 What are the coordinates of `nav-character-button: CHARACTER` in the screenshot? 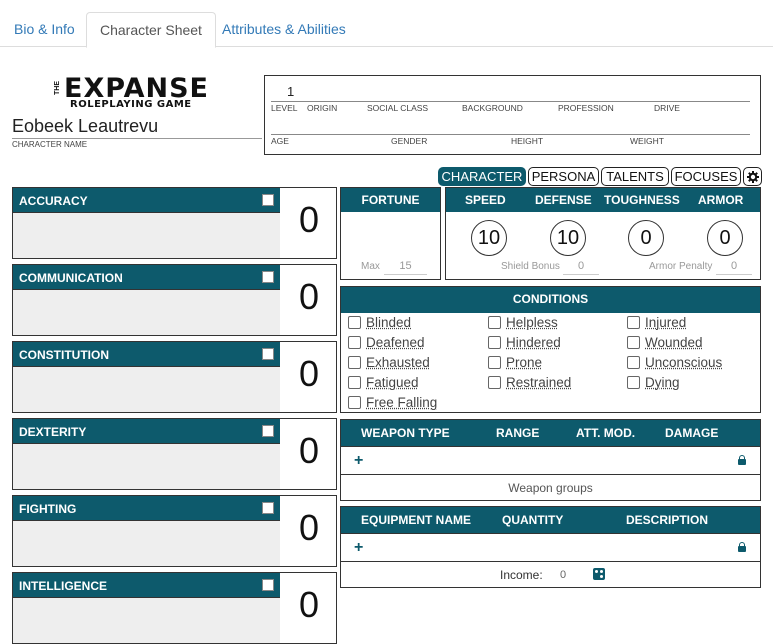 It's located at (482, 176).